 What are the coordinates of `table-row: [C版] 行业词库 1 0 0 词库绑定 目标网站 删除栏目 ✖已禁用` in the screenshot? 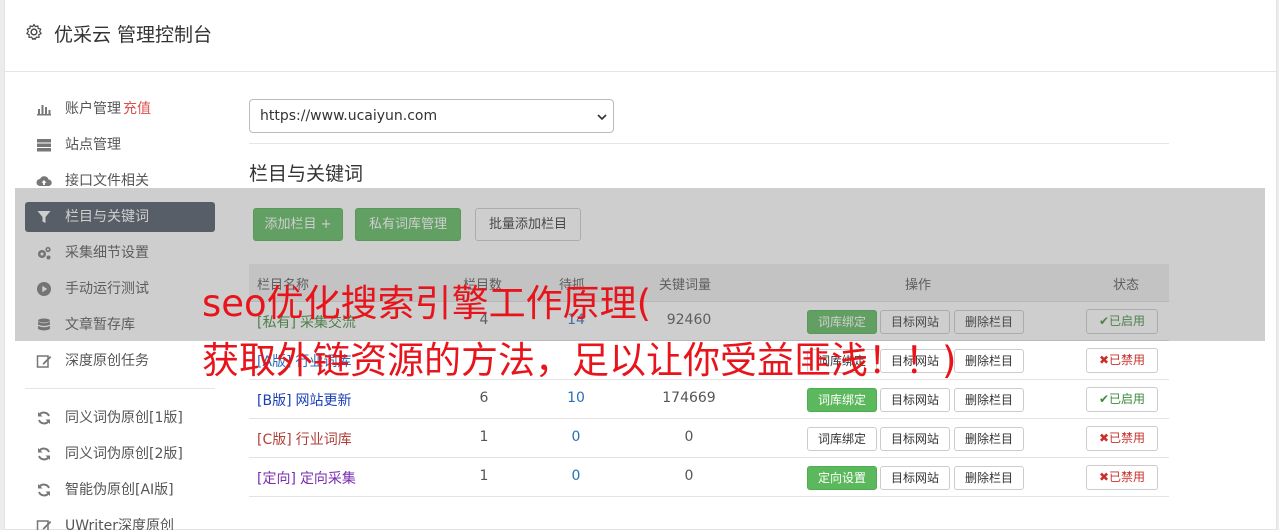 It's located at (709, 438).